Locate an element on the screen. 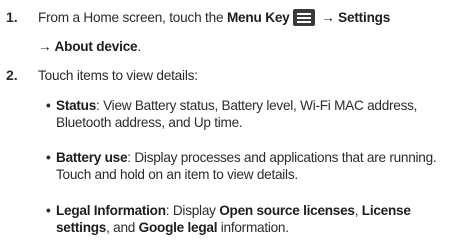 This screenshot has height=249, width=473. menu-key-label: Menu Key is located at coordinates (258, 17).